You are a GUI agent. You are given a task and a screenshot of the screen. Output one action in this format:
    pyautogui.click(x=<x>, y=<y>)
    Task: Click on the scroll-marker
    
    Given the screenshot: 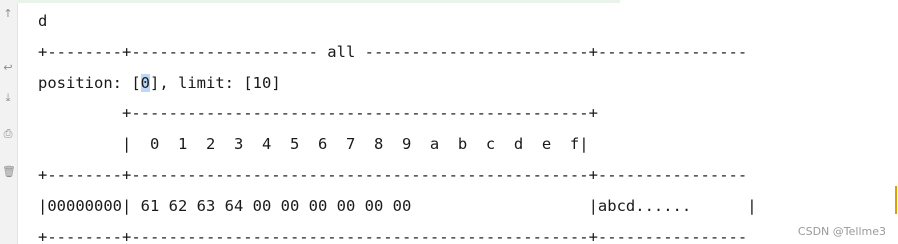 What is the action you would take?
    pyautogui.click(x=896, y=200)
    